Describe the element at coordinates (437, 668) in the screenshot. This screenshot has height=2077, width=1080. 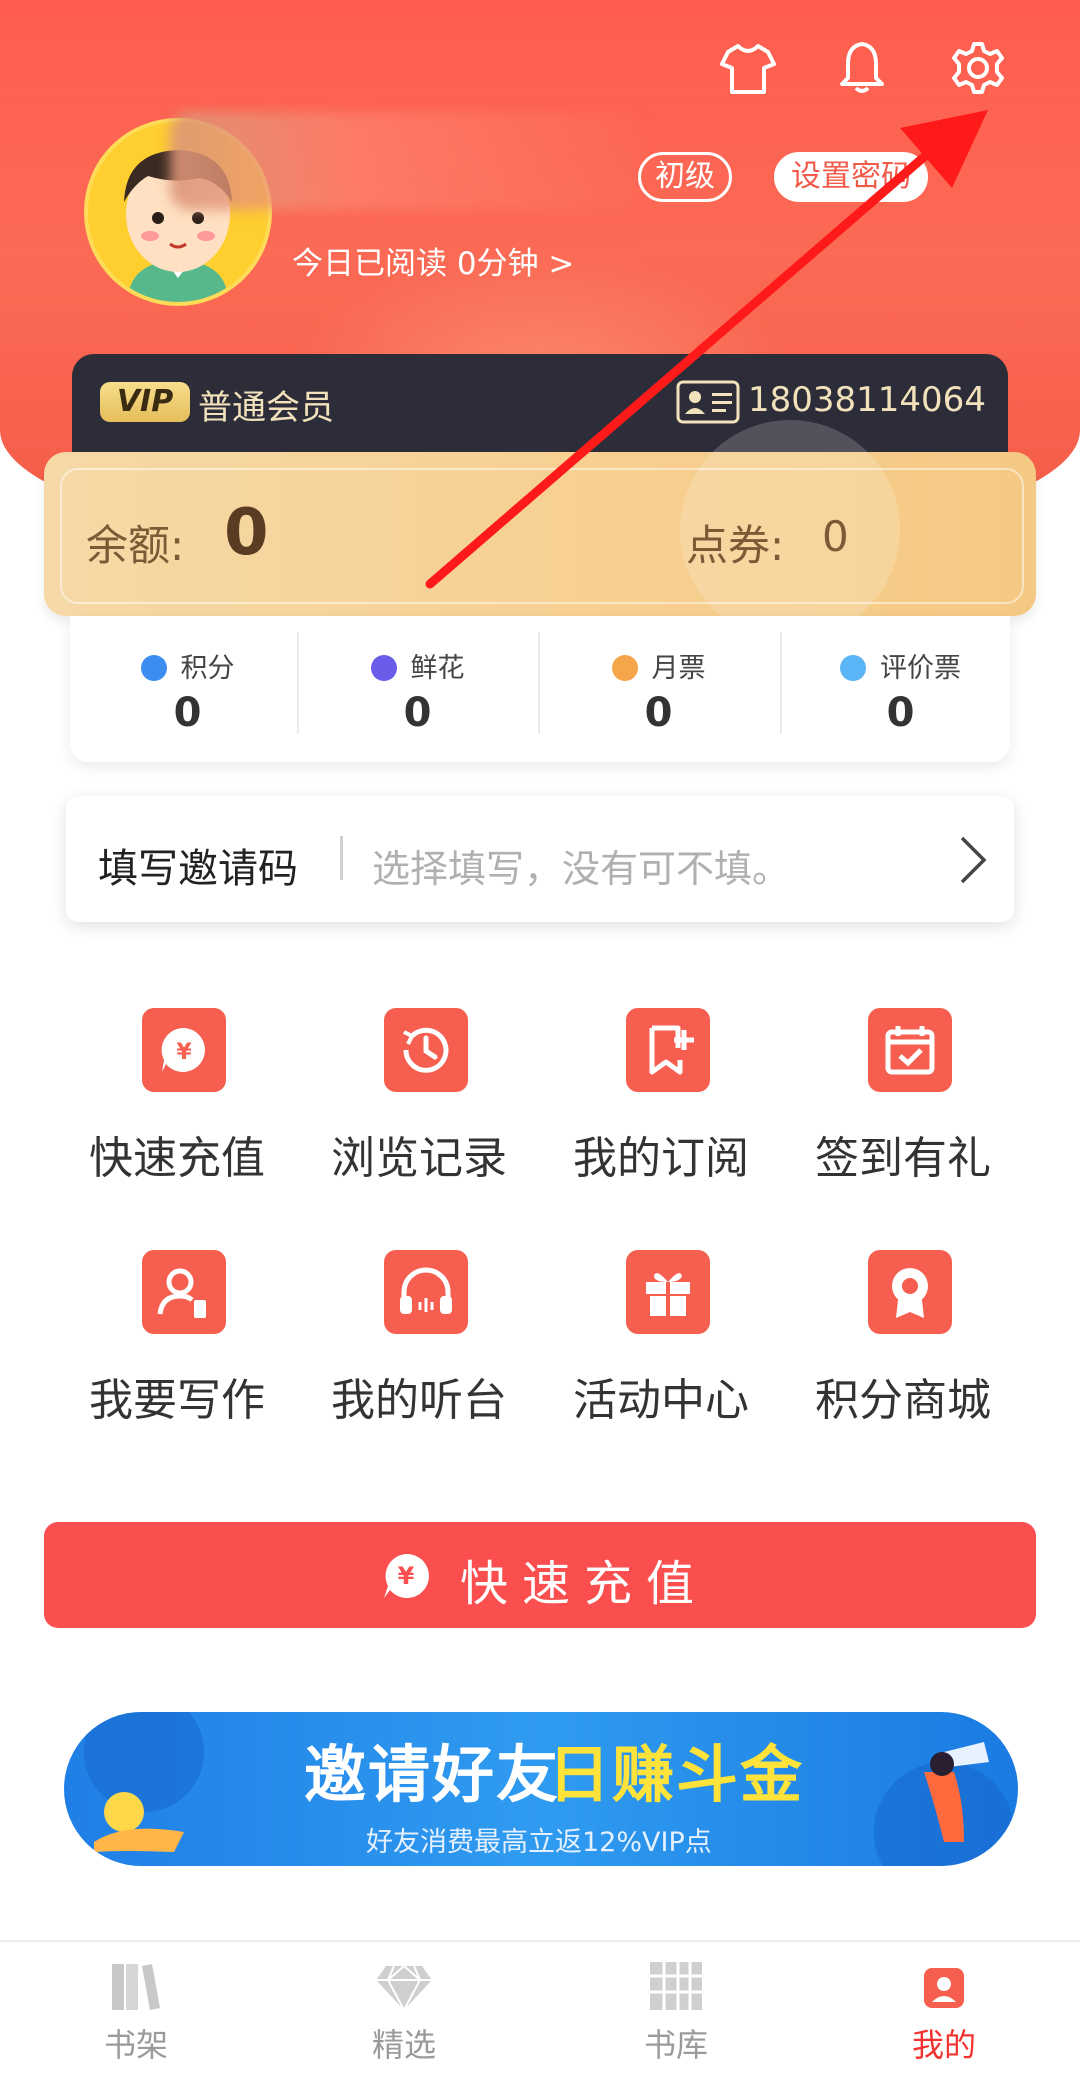
I see `stat-label: 鲜花` at that location.